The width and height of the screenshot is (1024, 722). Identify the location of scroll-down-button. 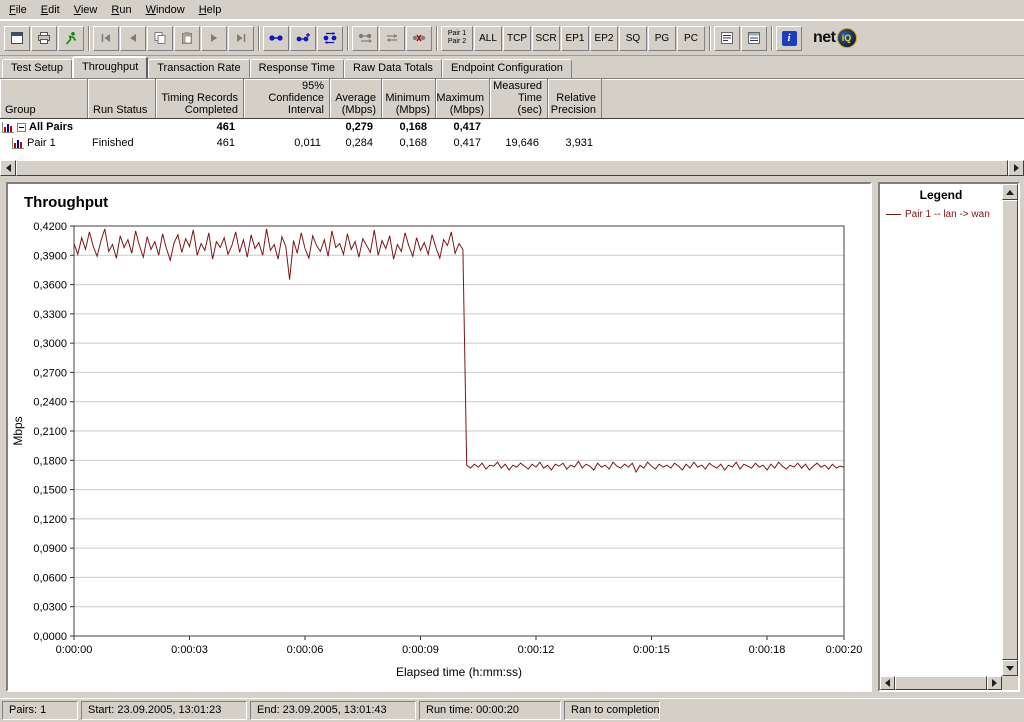
(1010, 668).